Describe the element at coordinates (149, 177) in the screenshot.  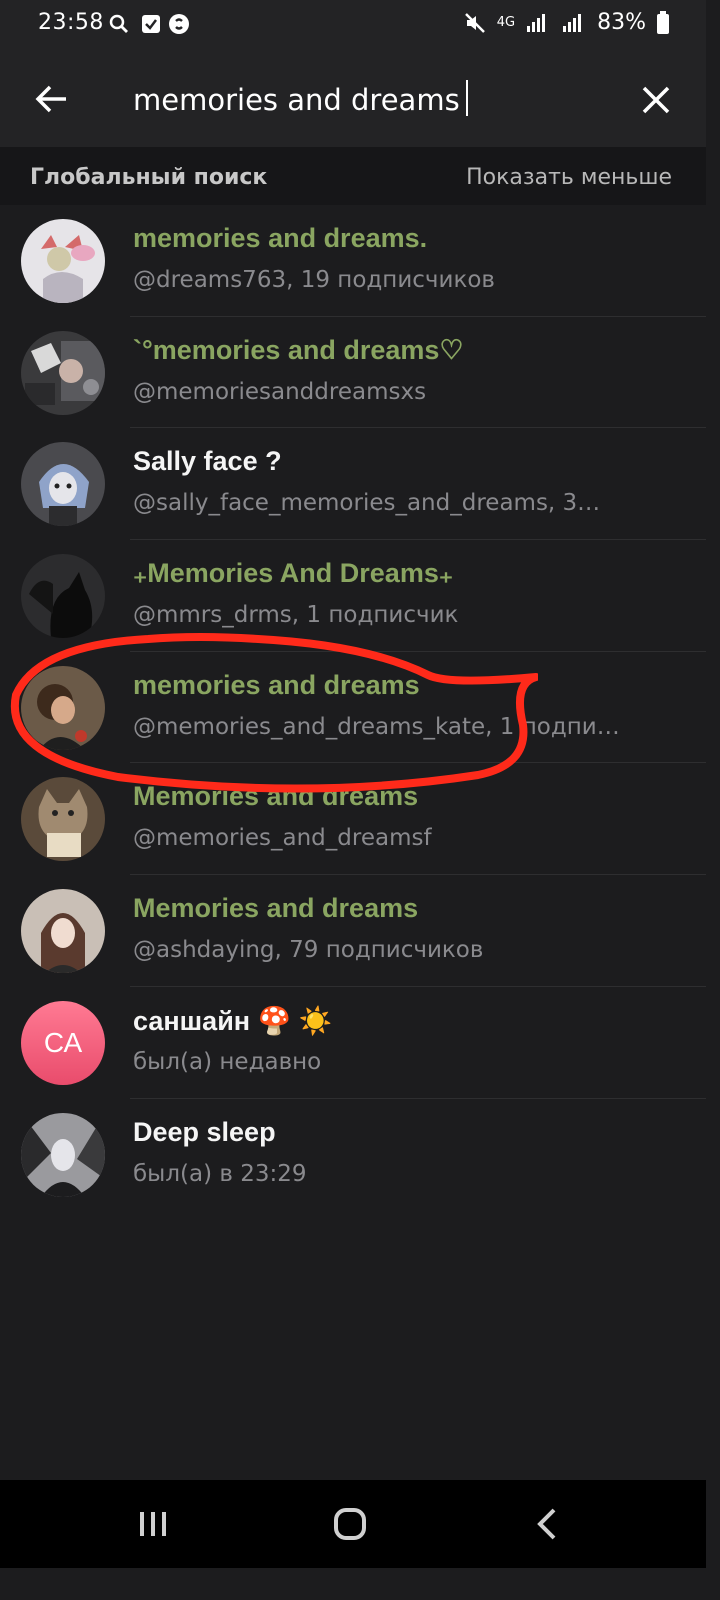
I see `section-title: Глобальный поиск` at that location.